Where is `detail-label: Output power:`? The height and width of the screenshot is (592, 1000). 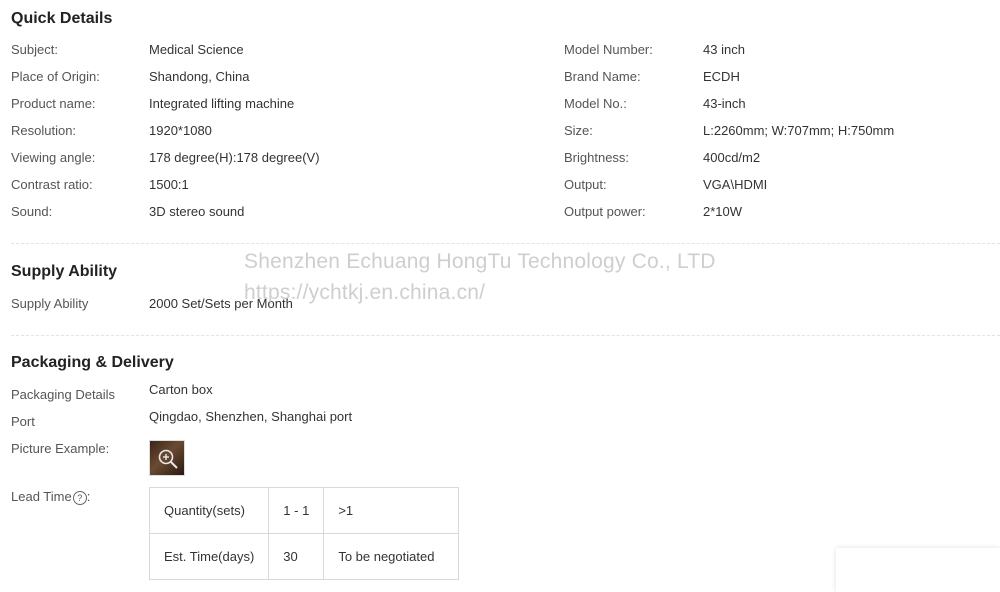
detail-label: Output power: is located at coordinates (605, 211).